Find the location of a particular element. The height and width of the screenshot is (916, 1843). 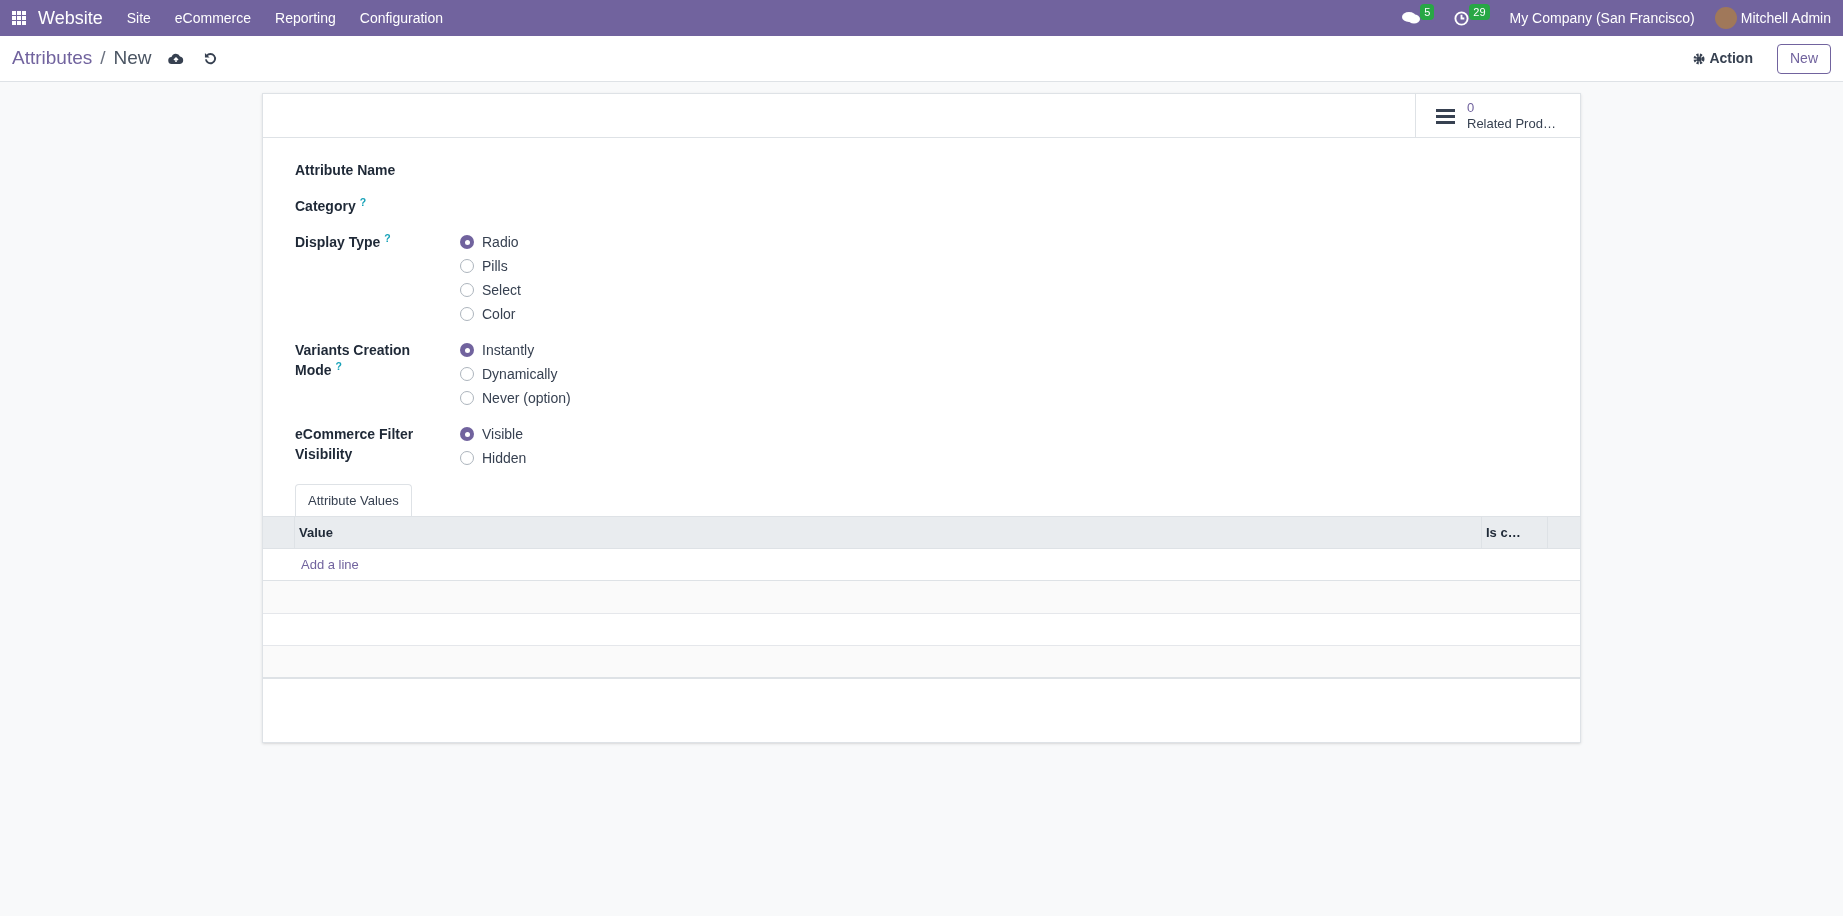

menu-item: Reporting is located at coordinates (305, 18).